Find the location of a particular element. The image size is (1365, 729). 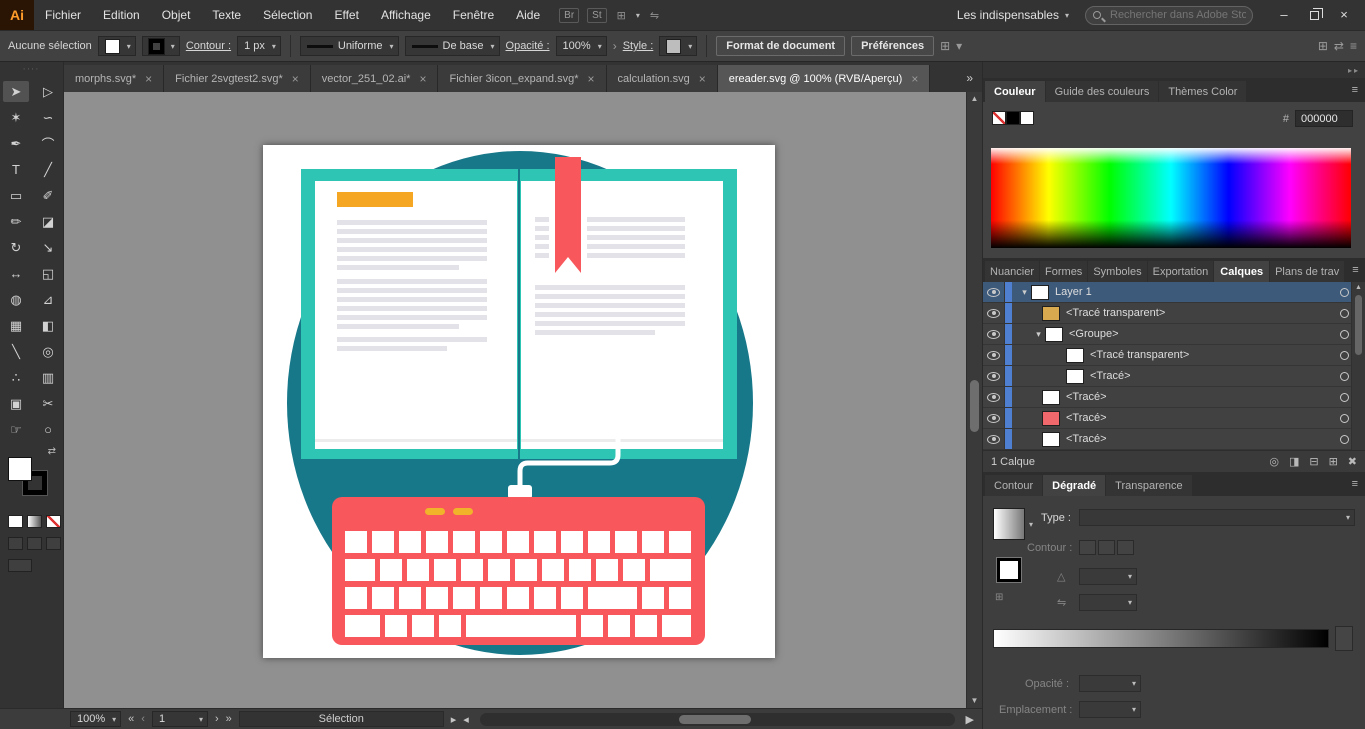

scroll-down-icon: ▼ is located at coordinates (974, 701).